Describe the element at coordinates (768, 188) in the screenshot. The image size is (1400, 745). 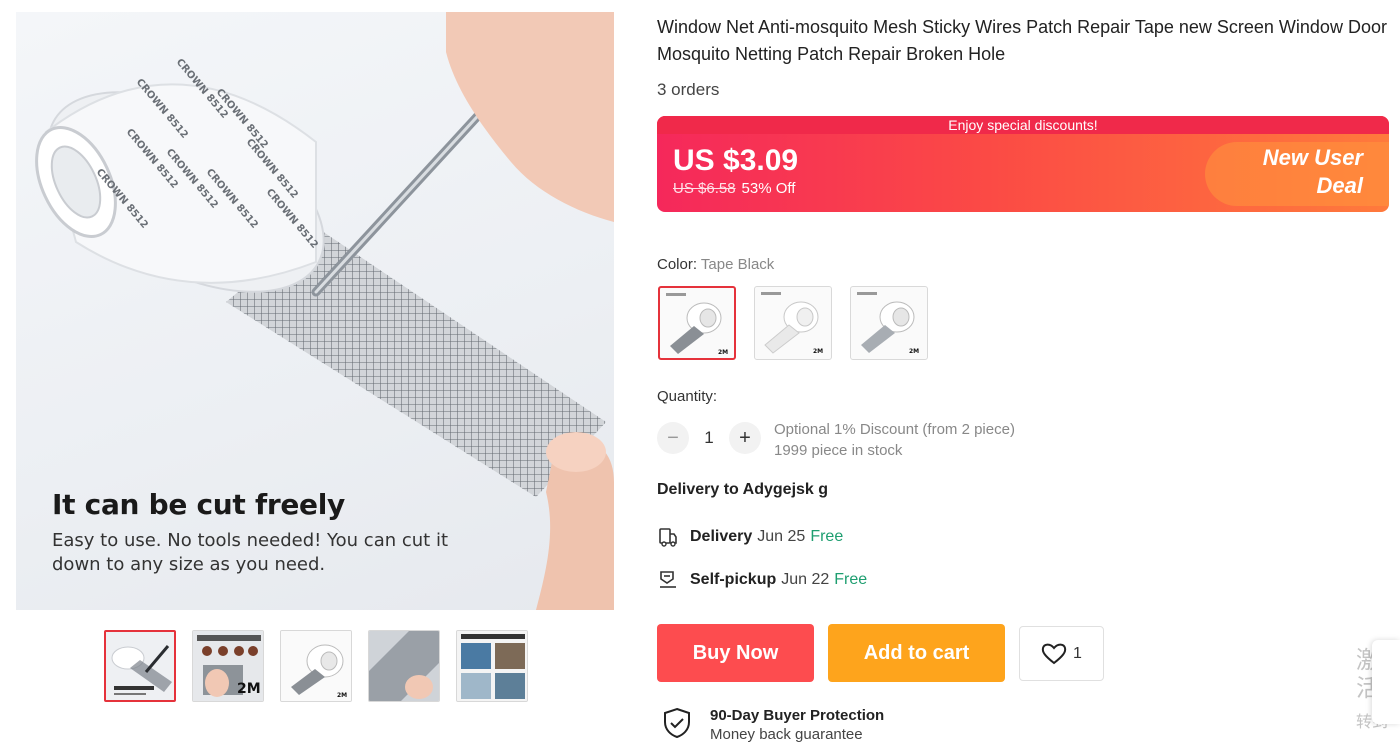
I see `discount-percent: 53% Off` at that location.